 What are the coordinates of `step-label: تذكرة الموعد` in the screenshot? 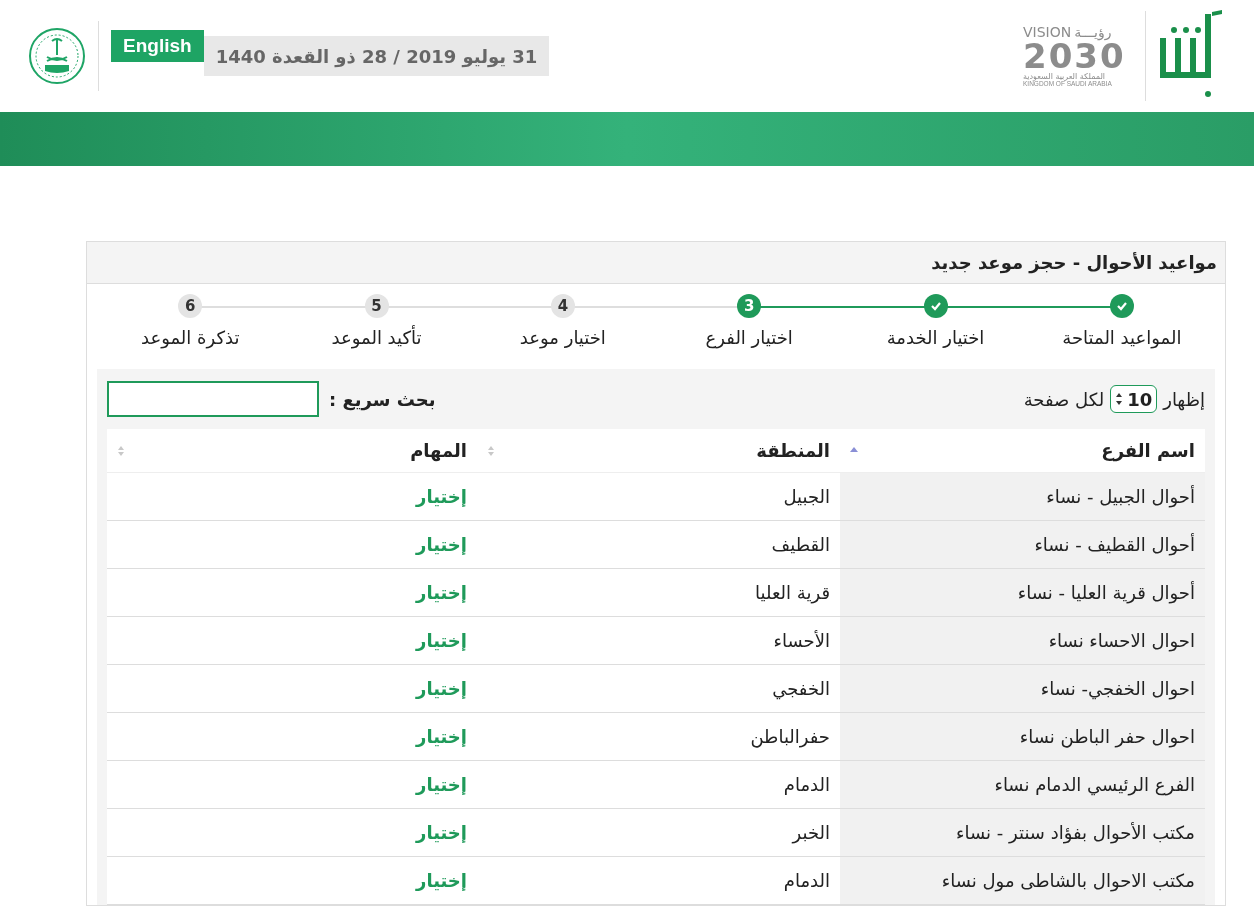 It's located at (190, 338).